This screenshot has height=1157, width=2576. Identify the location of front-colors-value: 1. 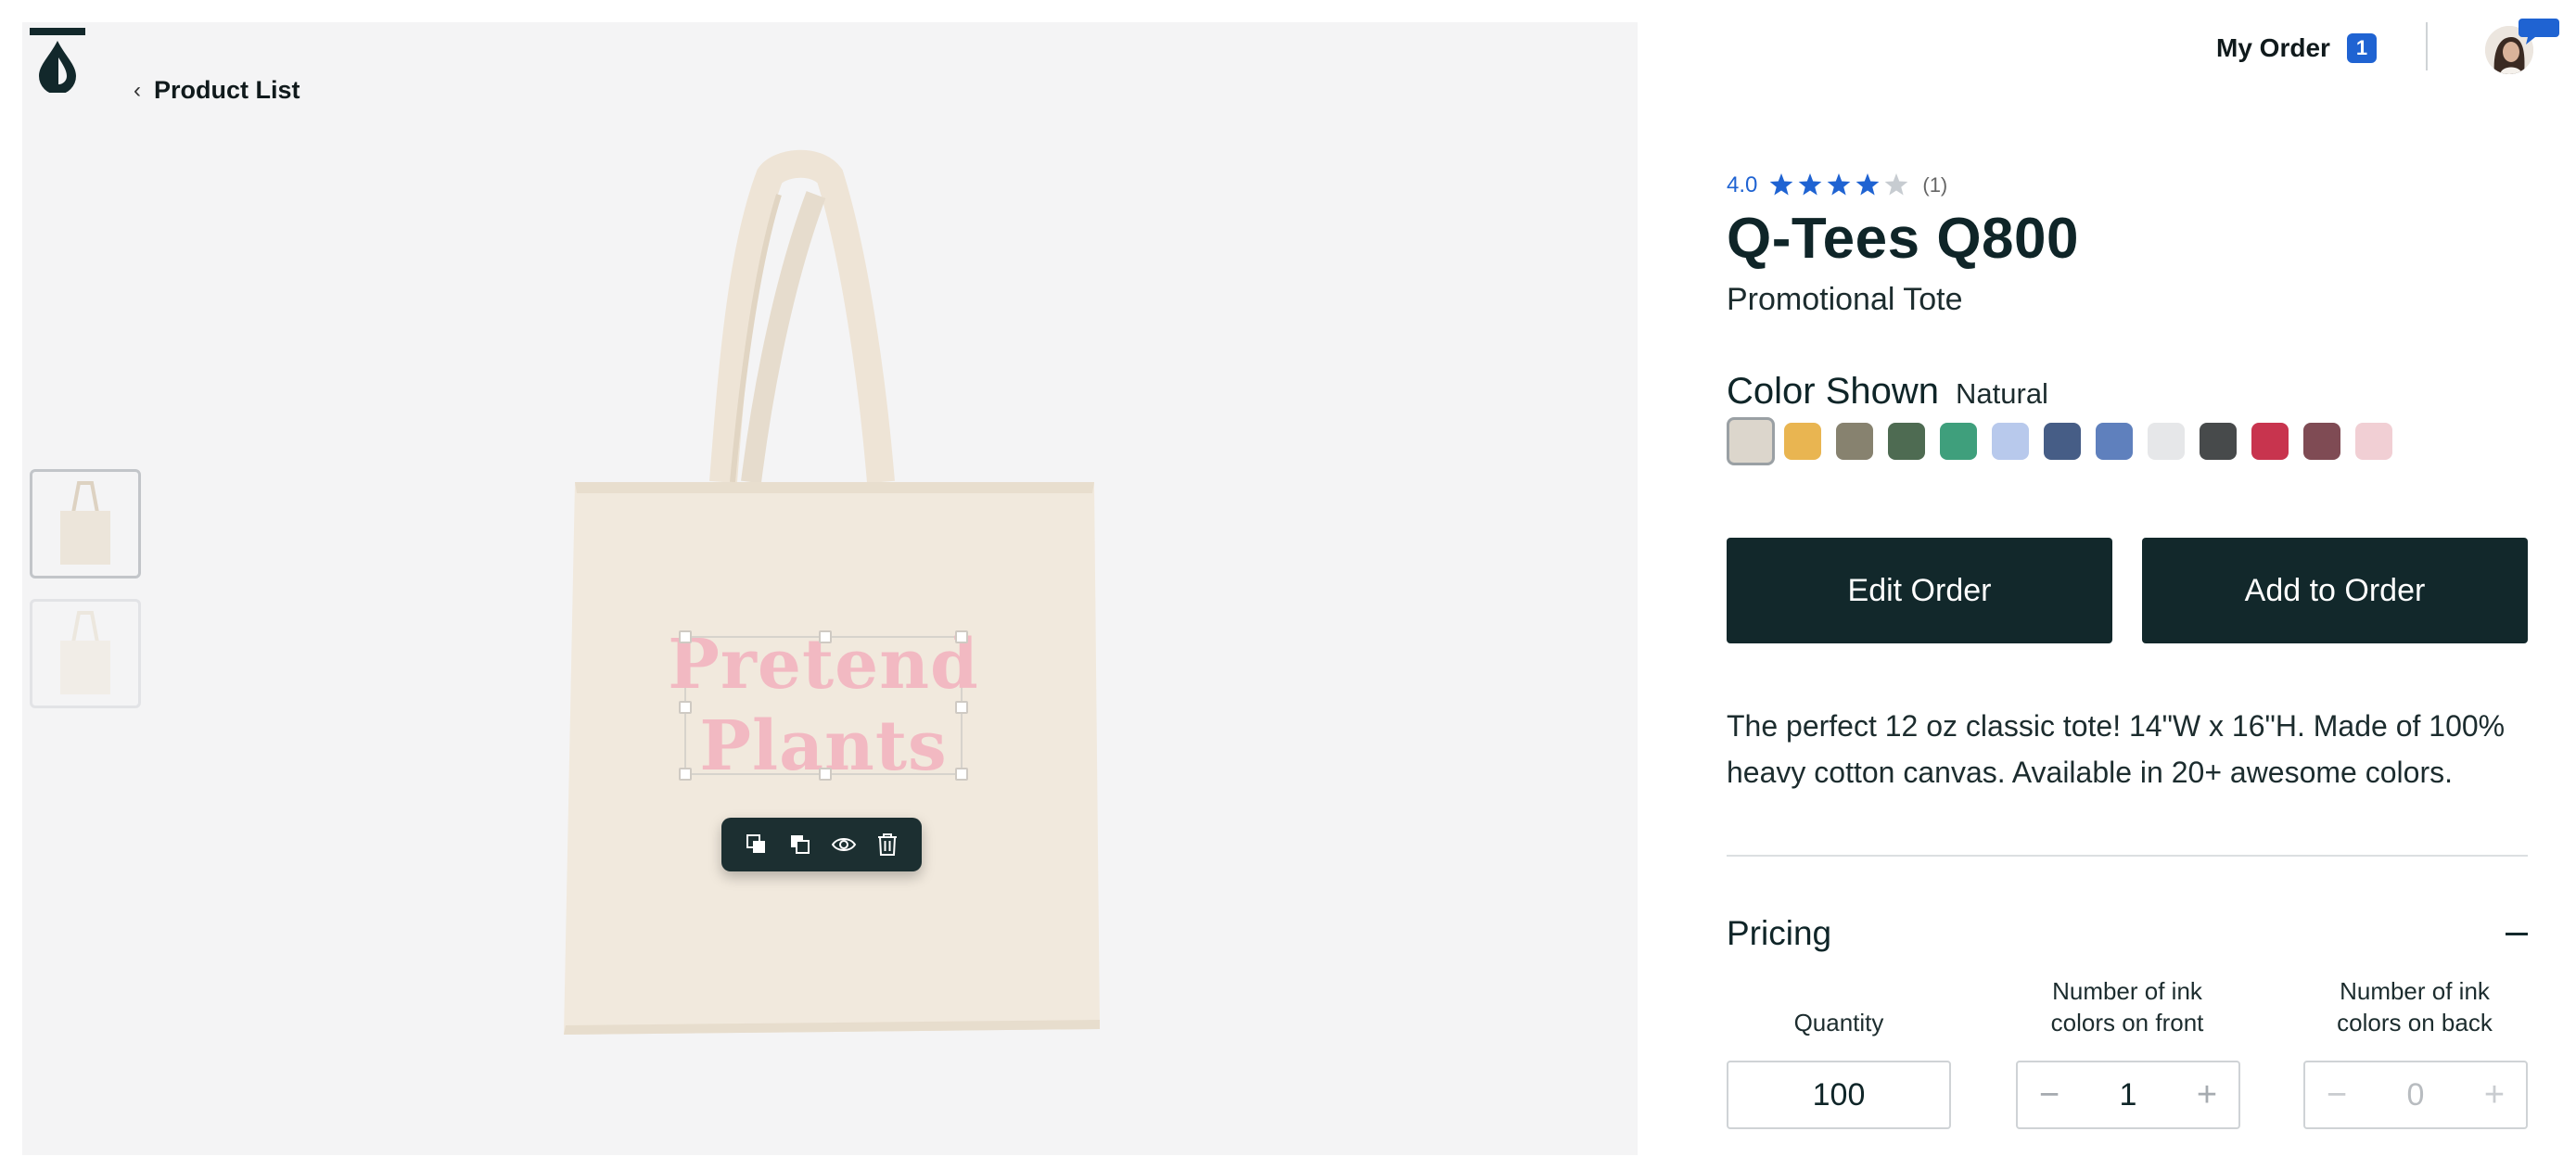
(2128, 1095).